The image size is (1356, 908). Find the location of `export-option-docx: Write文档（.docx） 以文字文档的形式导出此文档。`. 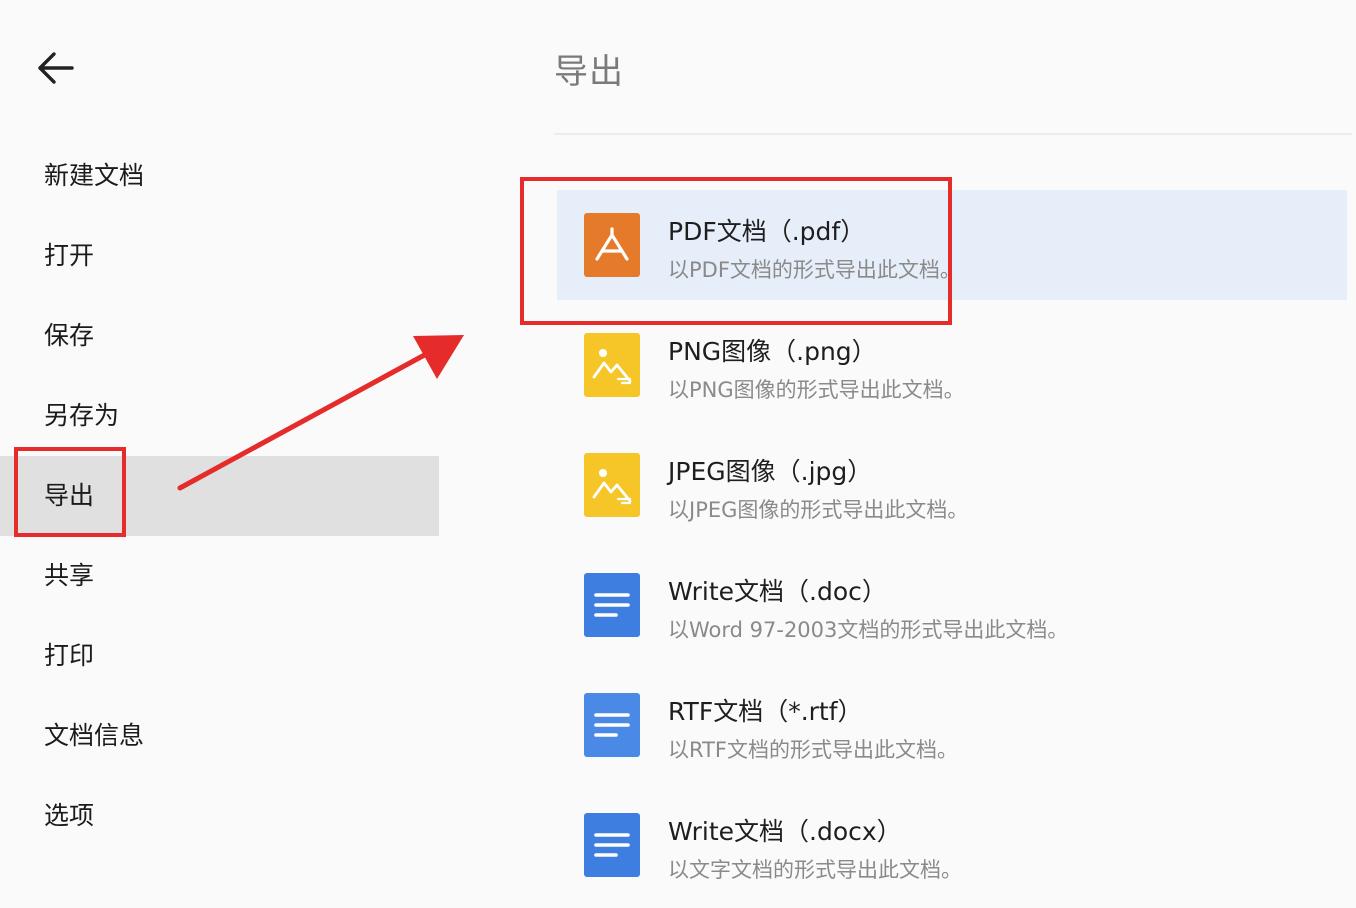

export-option-docx: Write文档（.docx） 以文字文档的形式导出此文档。 is located at coordinates (952, 845).